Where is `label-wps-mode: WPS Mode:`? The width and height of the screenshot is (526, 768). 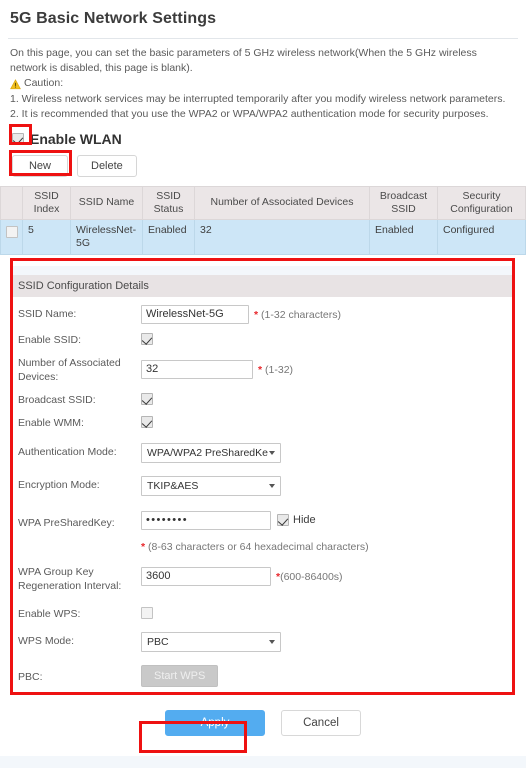
label-wps-mode: WPS Mode: is located at coordinates (46, 640).